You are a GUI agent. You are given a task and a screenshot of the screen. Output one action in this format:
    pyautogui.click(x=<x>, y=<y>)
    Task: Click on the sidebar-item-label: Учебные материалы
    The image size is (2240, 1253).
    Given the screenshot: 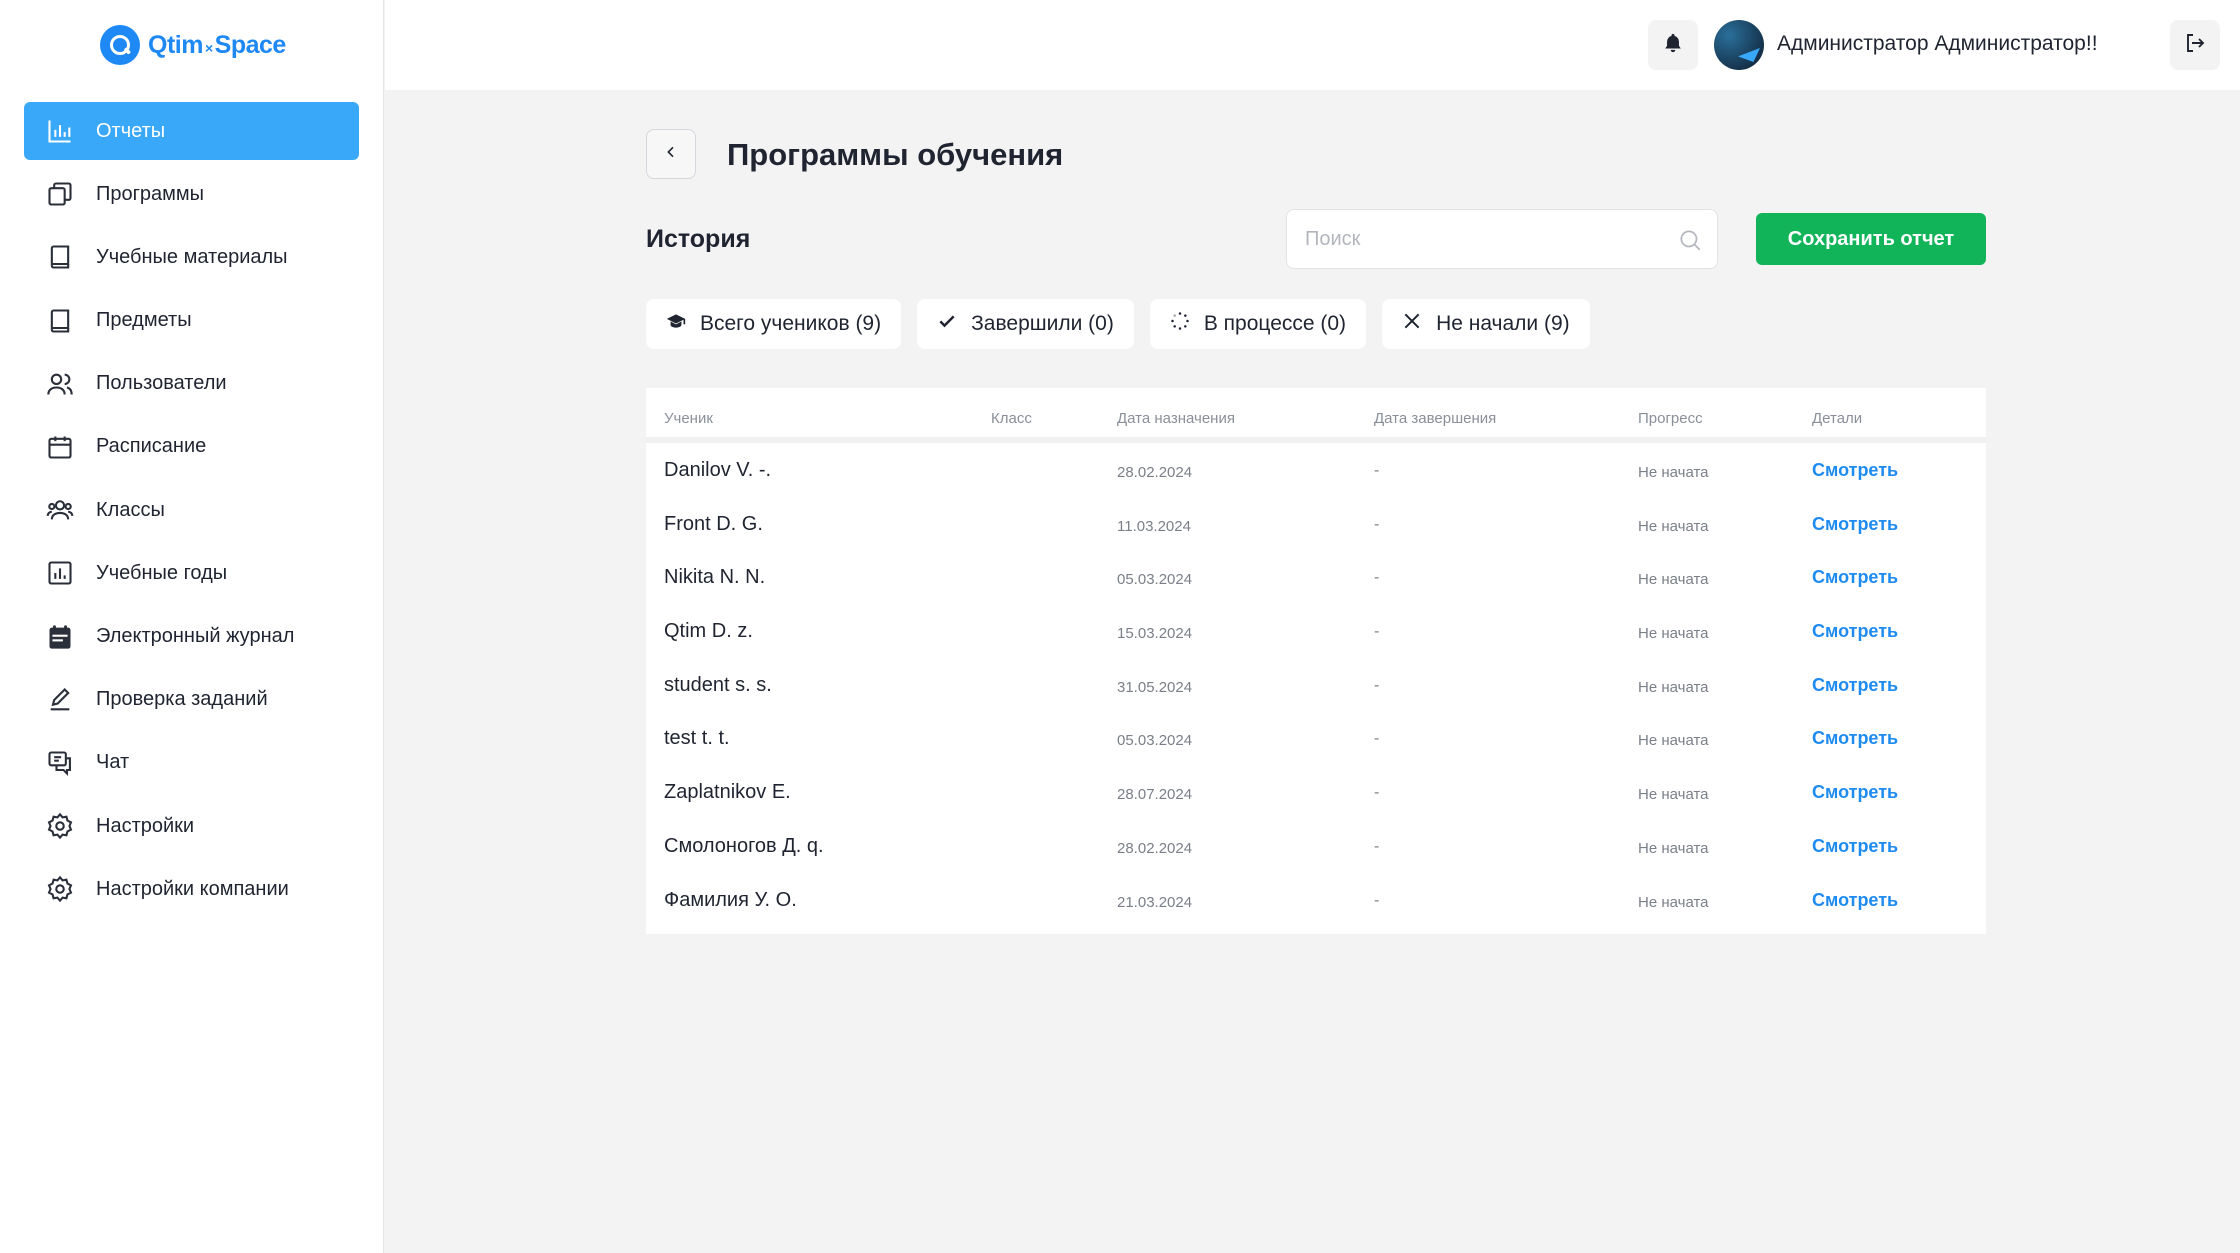 What is the action you would take?
    pyautogui.click(x=192, y=256)
    